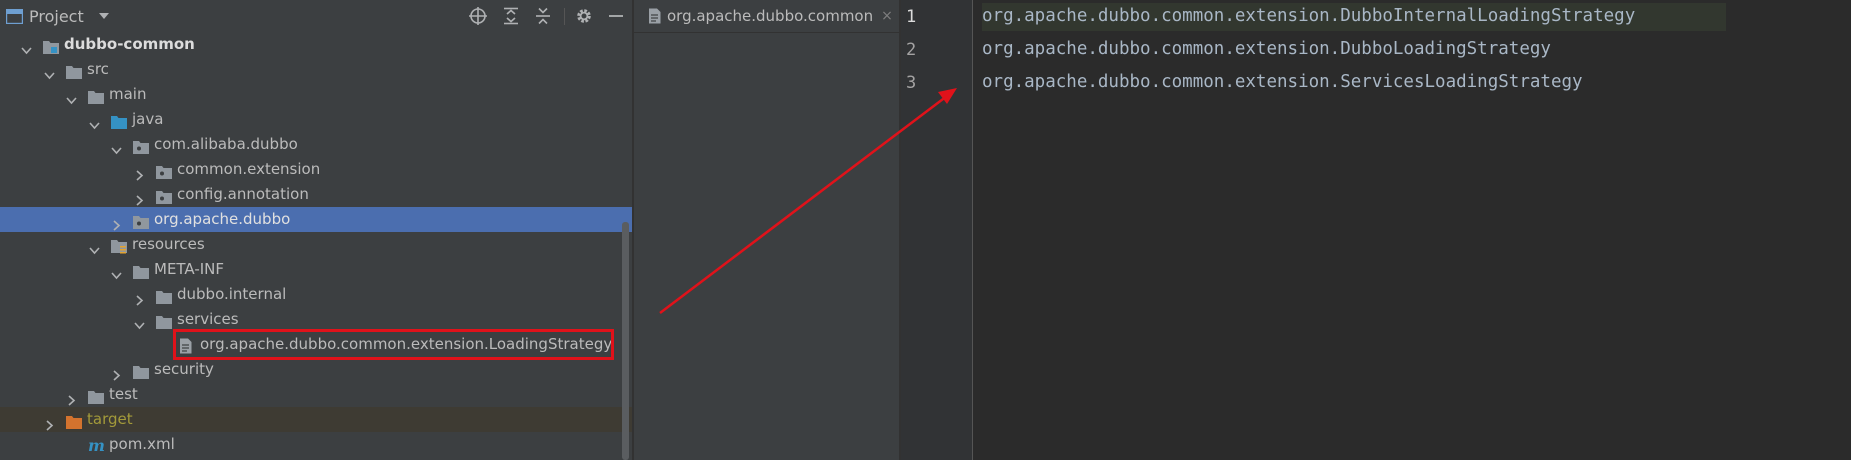 This screenshot has height=460, width=1851. What do you see at coordinates (316, 16) in the screenshot?
I see `project-panel-header: Project` at bounding box center [316, 16].